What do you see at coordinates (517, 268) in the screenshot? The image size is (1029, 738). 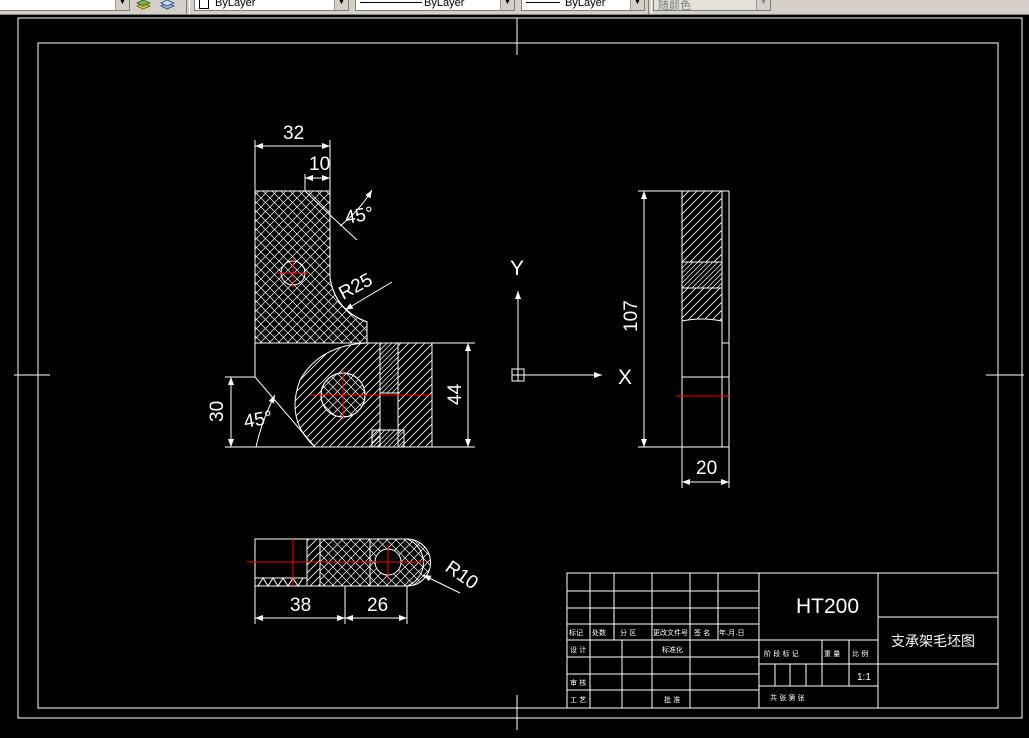 I see `ucs-y-label: Y` at bounding box center [517, 268].